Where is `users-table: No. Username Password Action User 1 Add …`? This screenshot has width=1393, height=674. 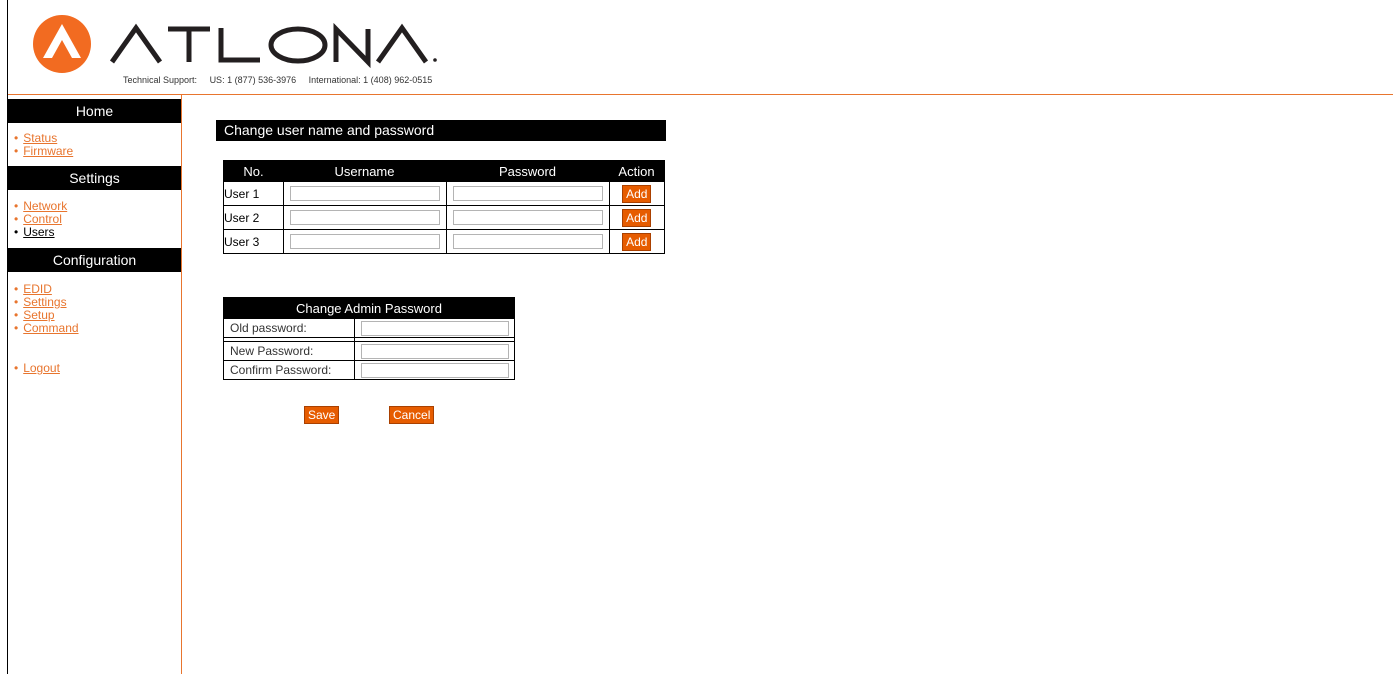
users-table: No. Username Password Action User 1 Add … is located at coordinates (444, 207).